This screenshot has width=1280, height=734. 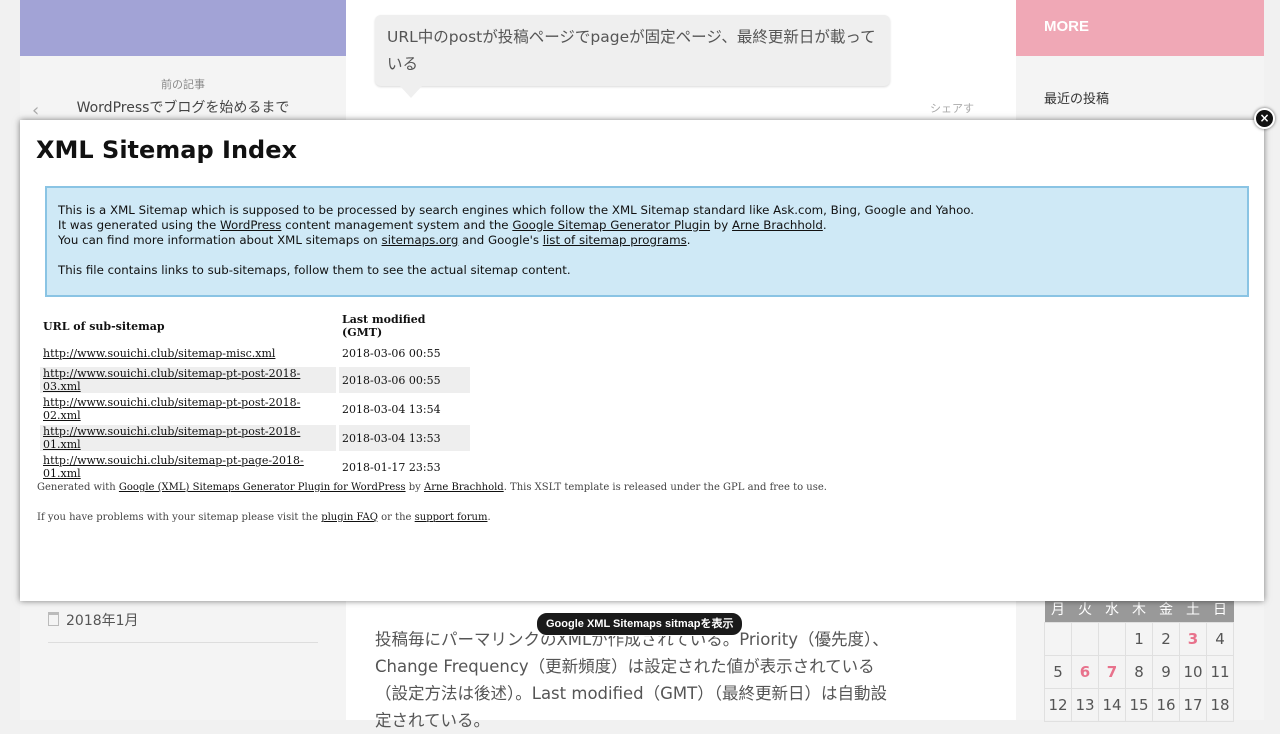 I want to click on cal-day-link: 3, so click(x=1193, y=639).